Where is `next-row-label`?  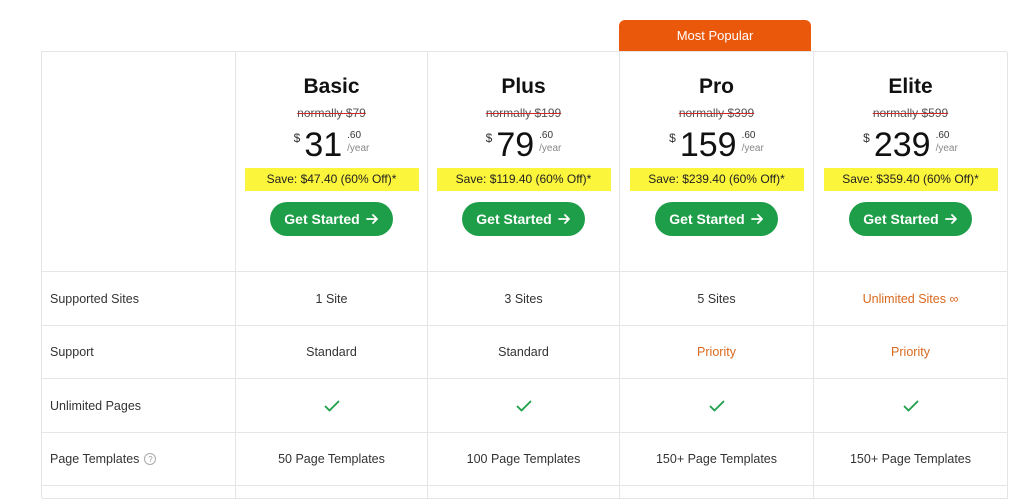
next-row-label is located at coordinates (139, 492).